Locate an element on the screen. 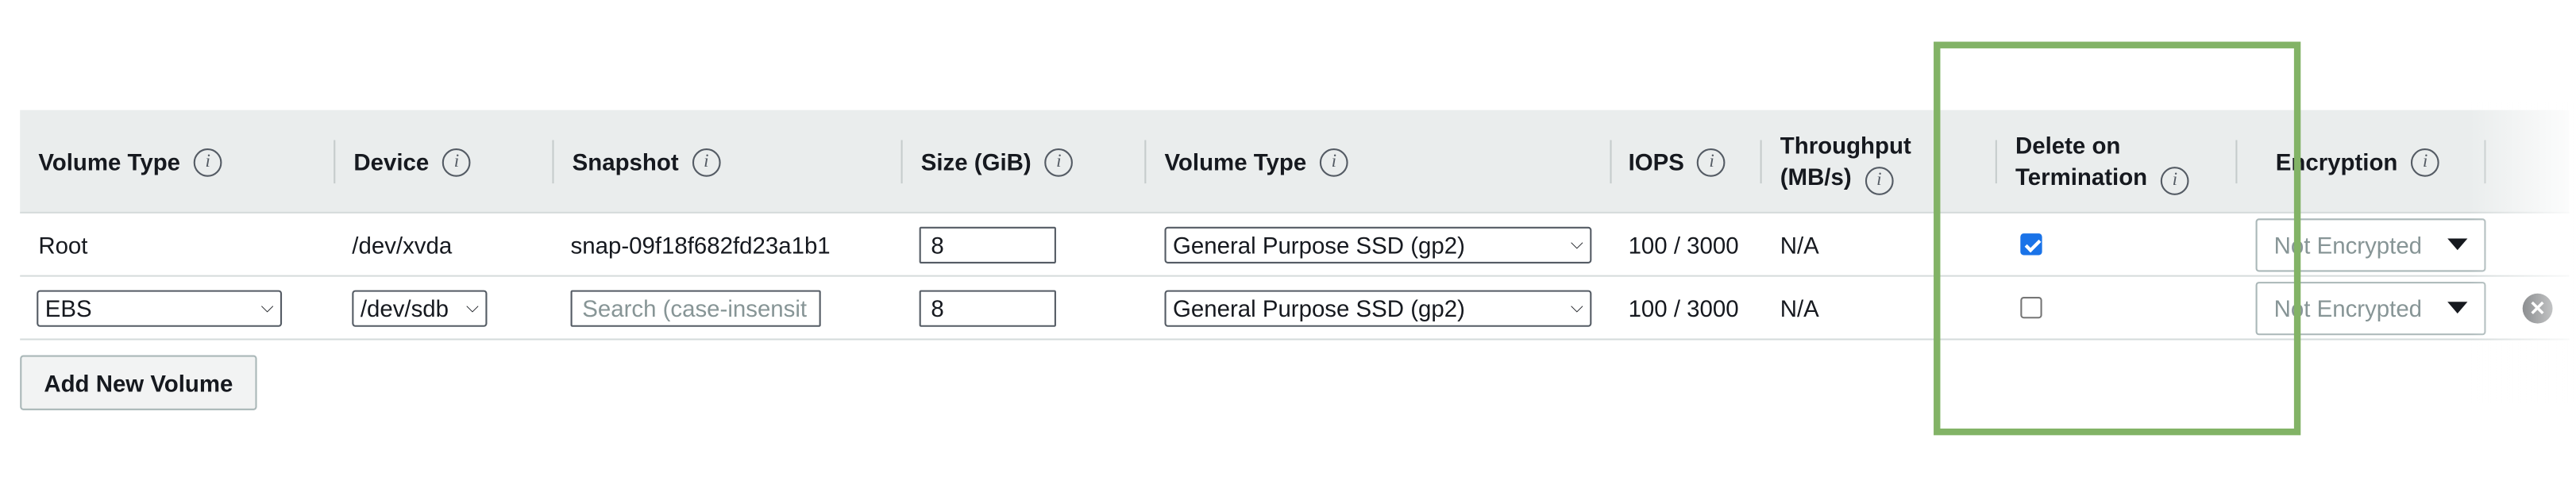 Image resolution: width=2576 pixels, height=477 pixels. header-label: IOPS is located at coordinates (1656, 161).